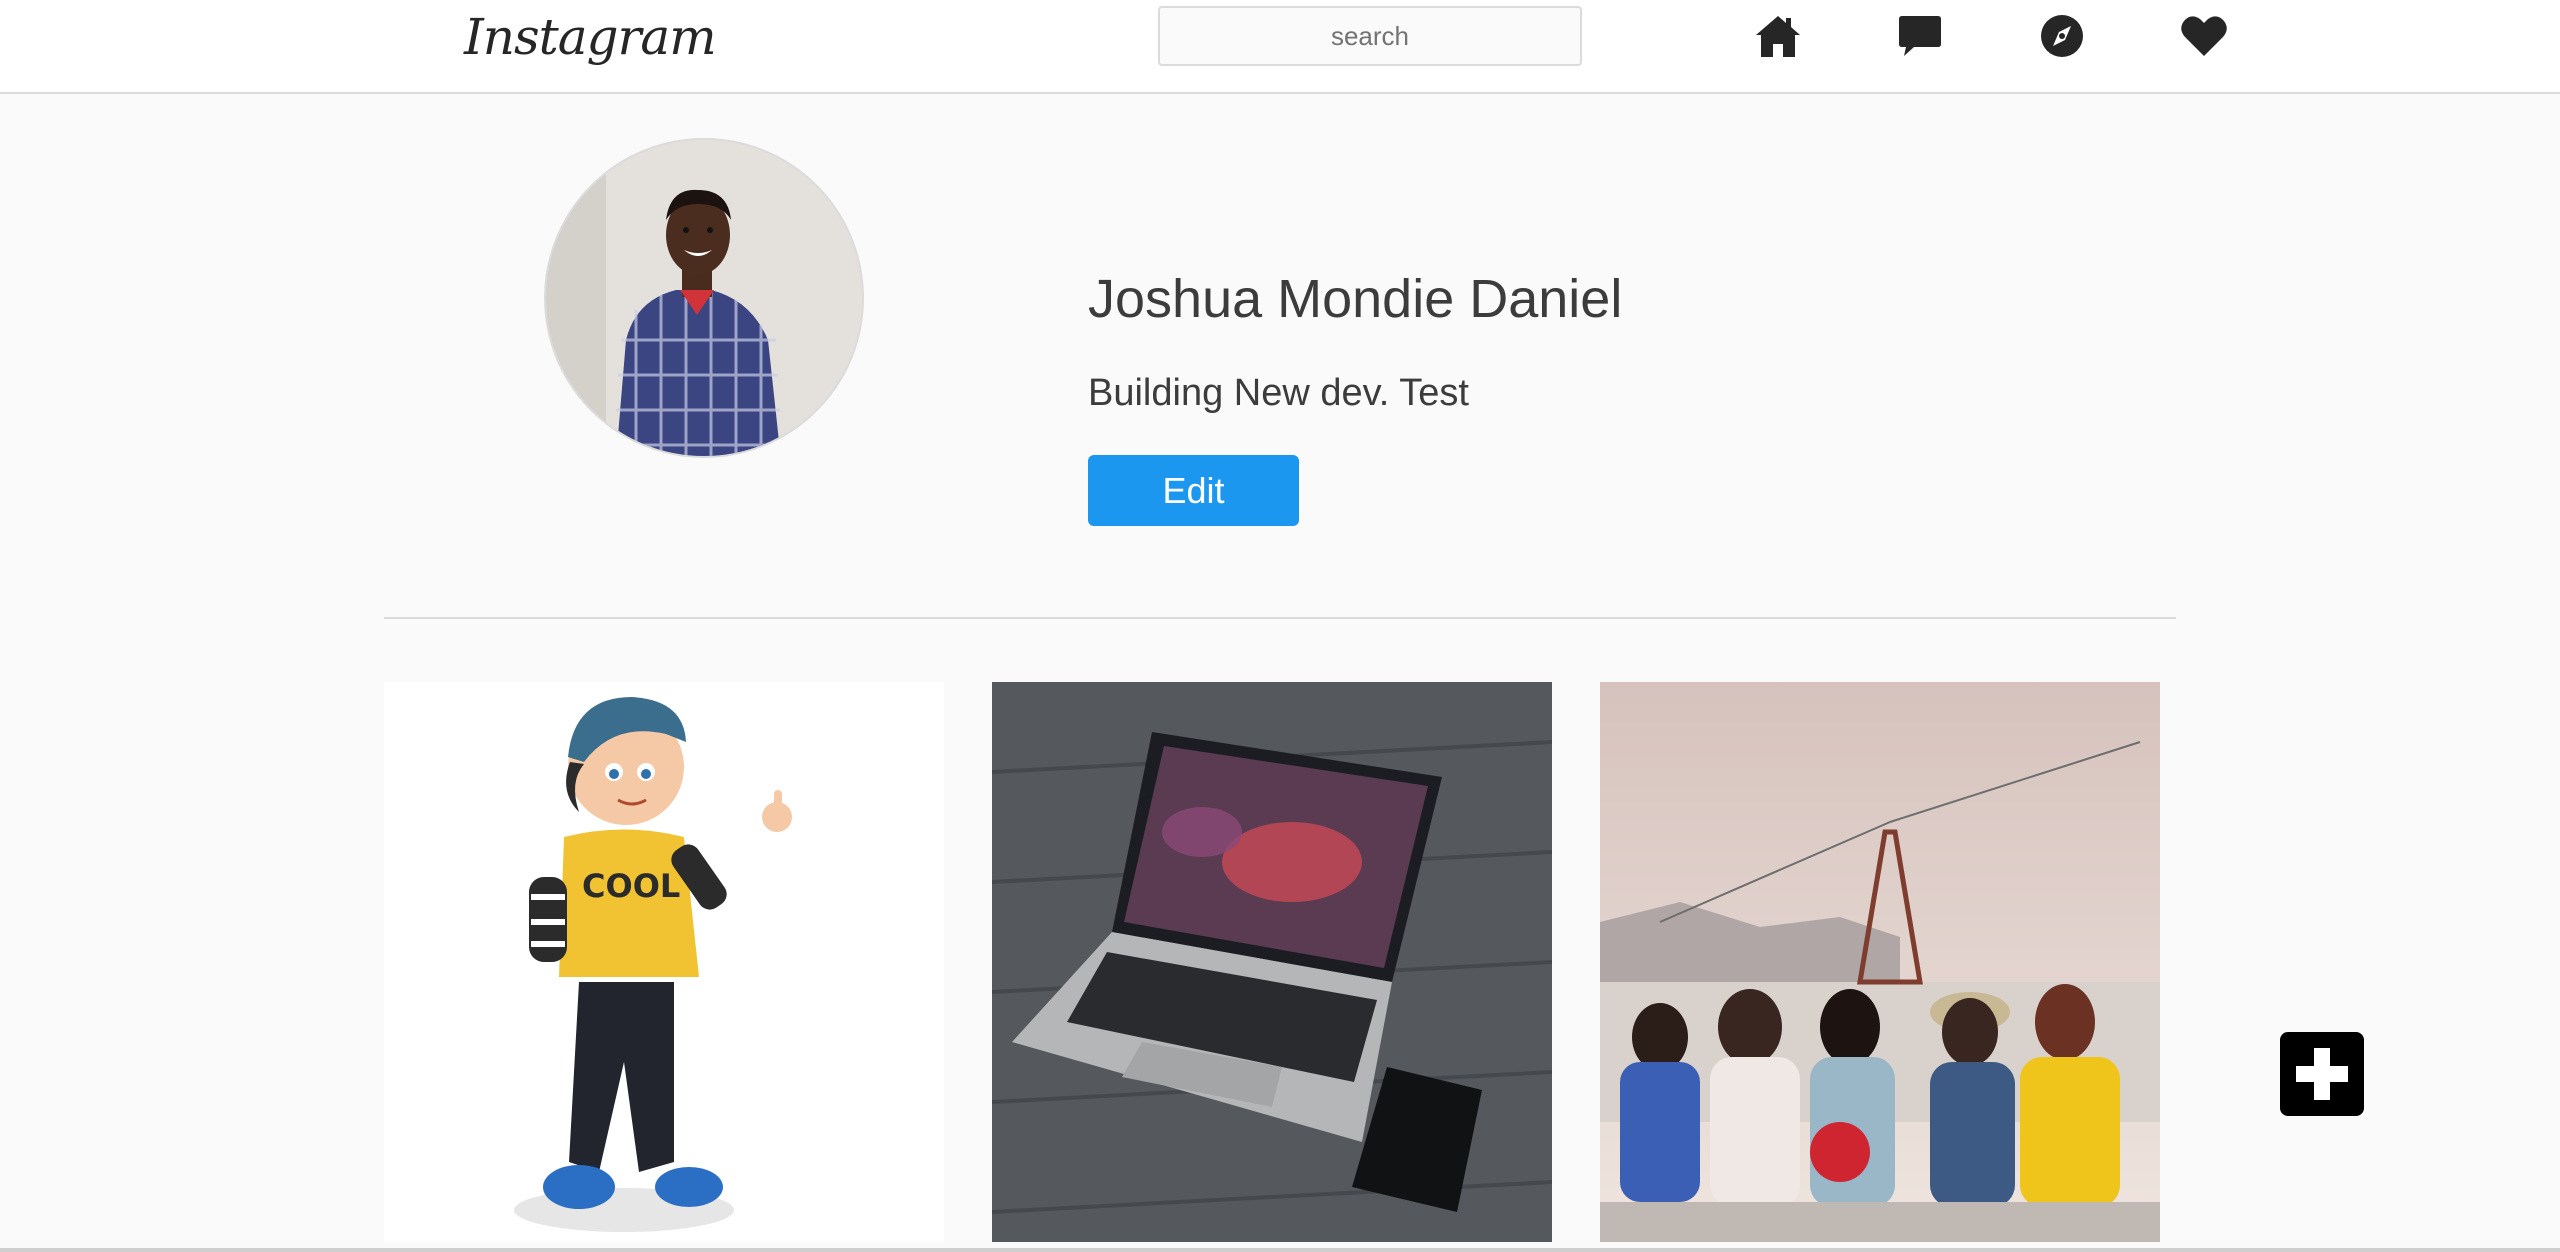 The width and height of the screenshot is (2560, 1252). I want to click on compass-icon, so click(2062, 36).